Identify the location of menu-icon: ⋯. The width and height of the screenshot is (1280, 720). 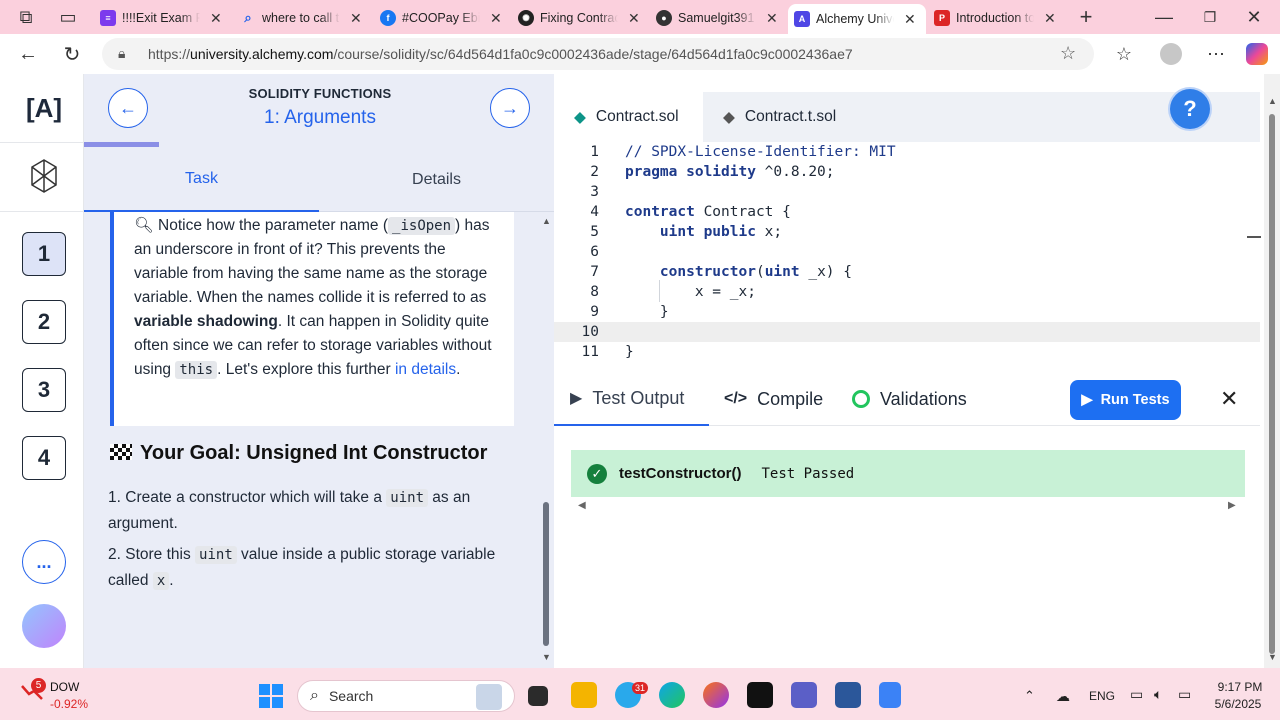
(1216, 54).